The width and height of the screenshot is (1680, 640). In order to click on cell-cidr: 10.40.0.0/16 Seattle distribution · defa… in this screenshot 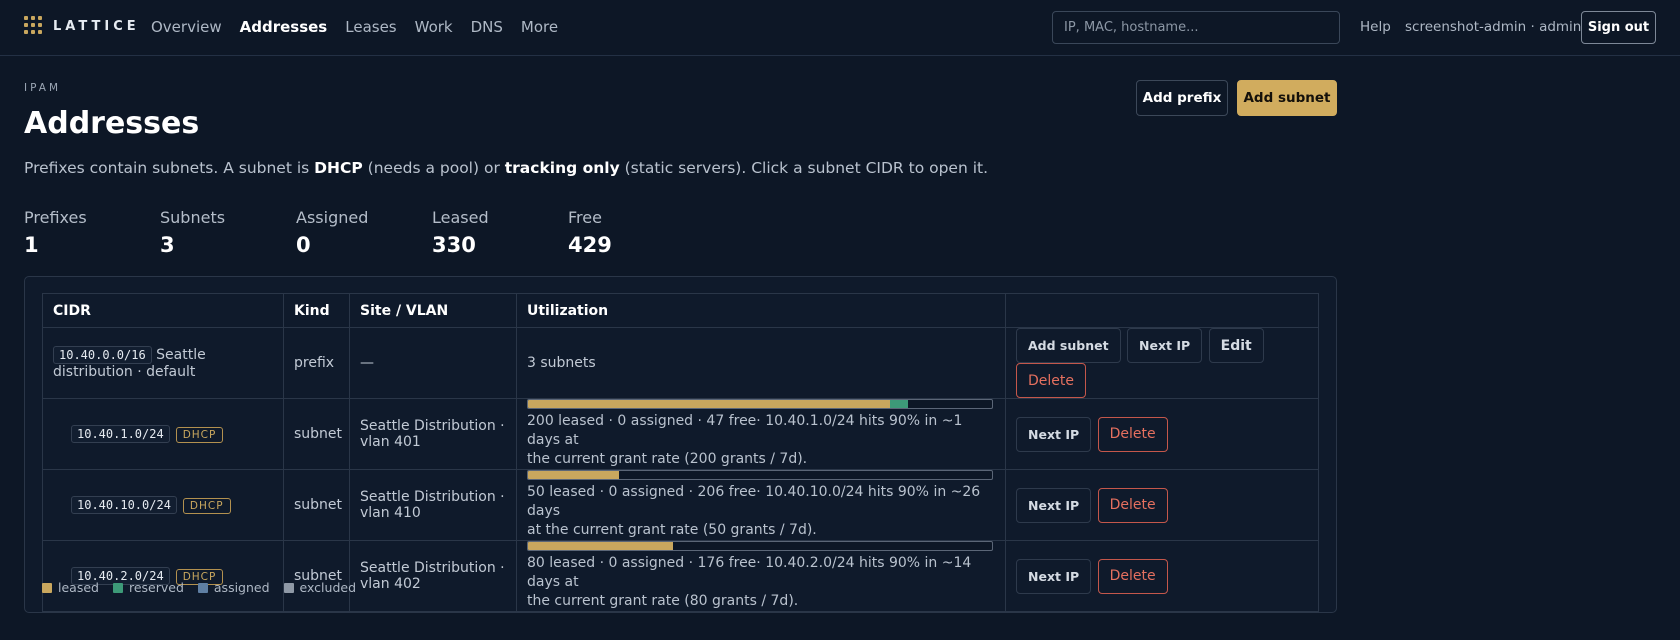, I will do `click(163, 363)`.